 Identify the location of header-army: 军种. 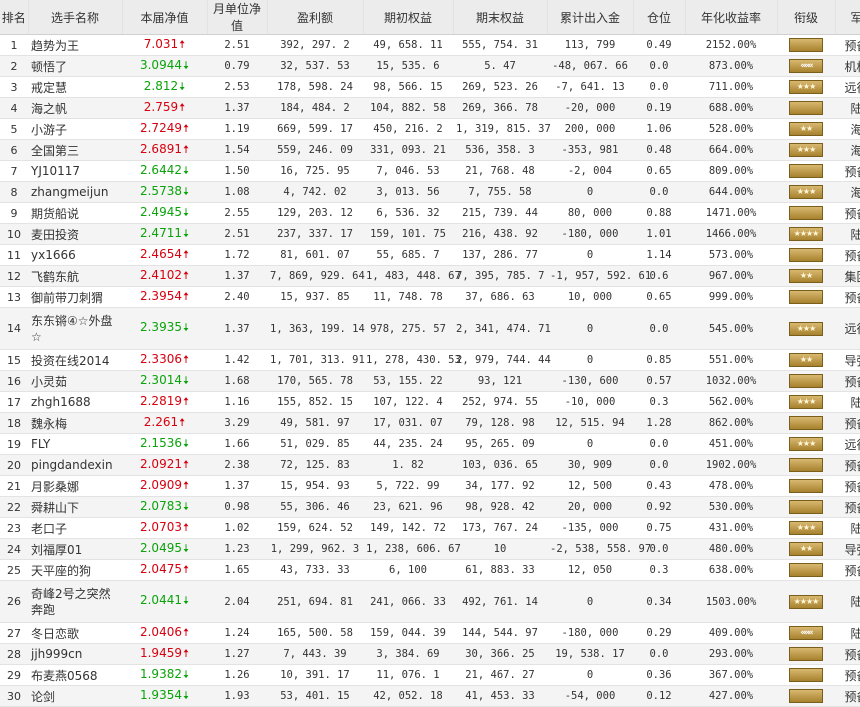
(847, 17).